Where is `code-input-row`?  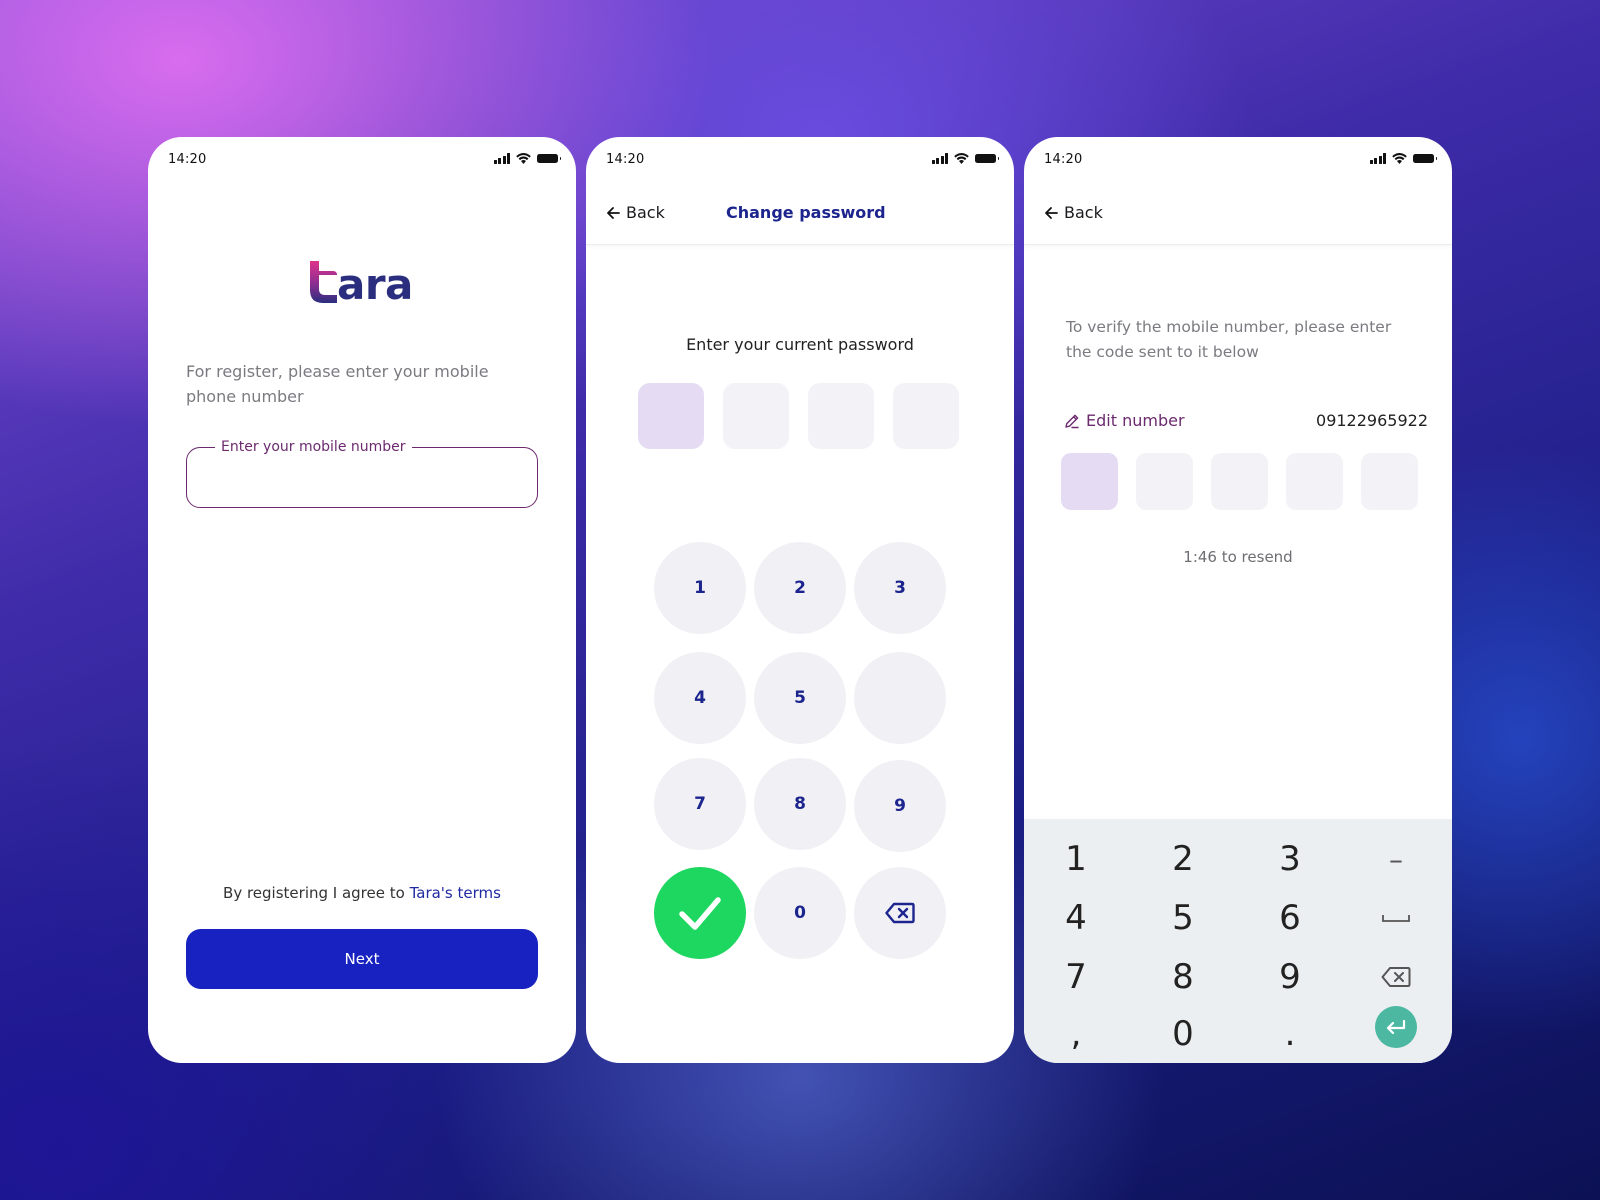 code-input-row is located at coordinates (1239, 481).